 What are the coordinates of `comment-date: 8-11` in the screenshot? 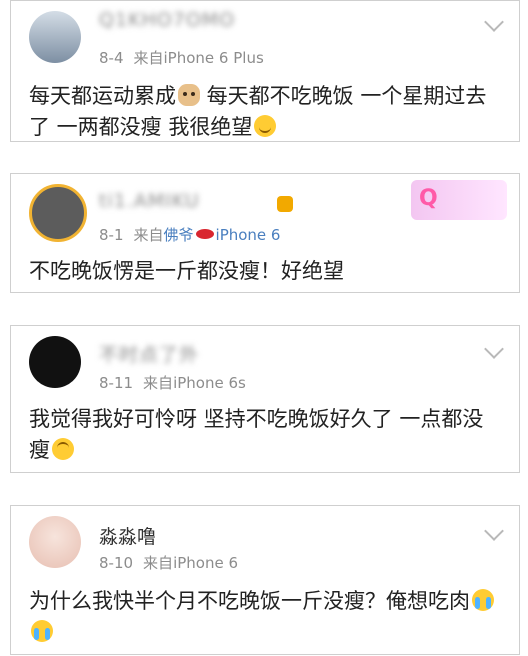 It's located at (116, 383).